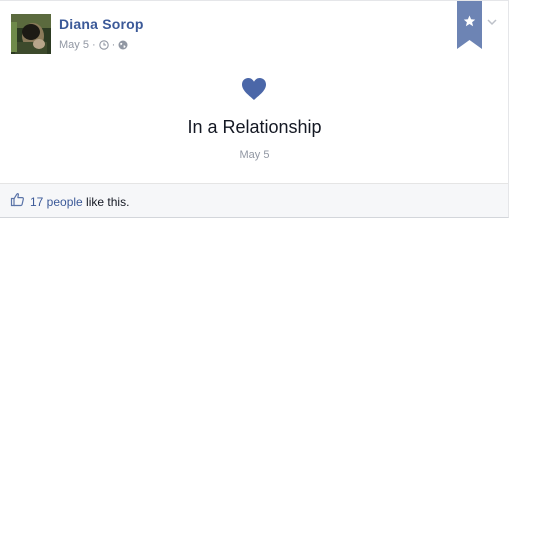  I want to click on avatar-photo, so click(31, 34).